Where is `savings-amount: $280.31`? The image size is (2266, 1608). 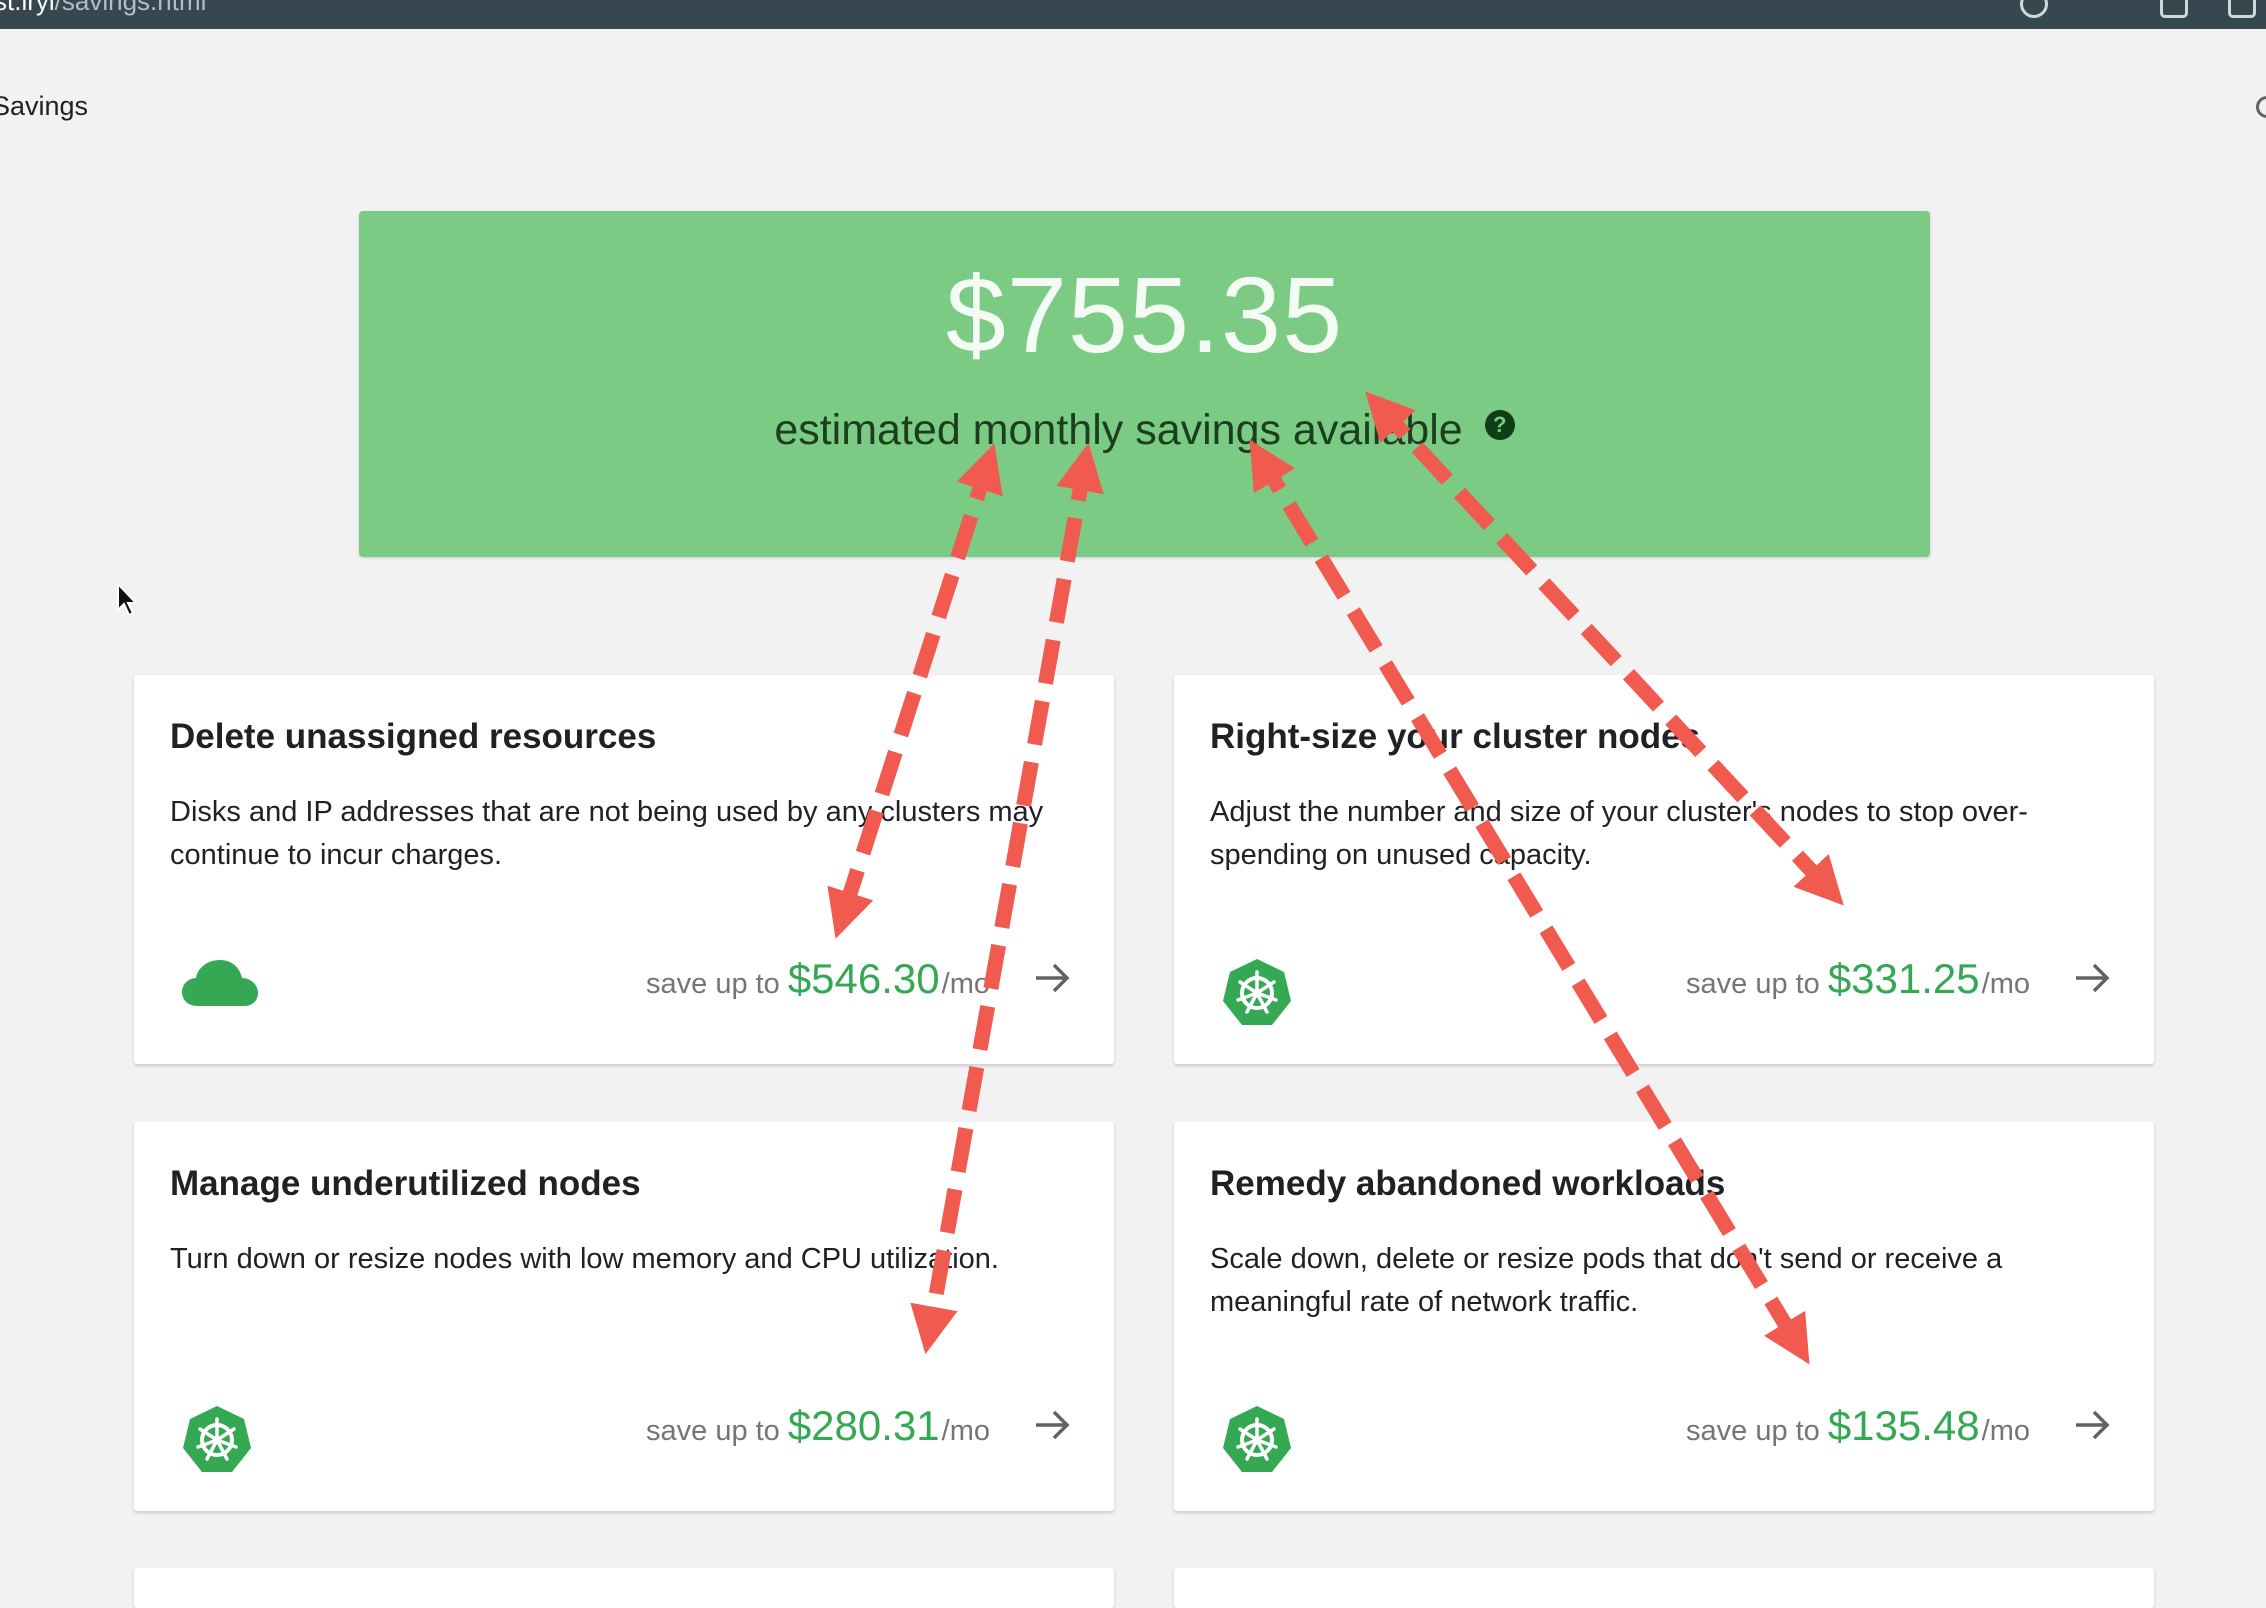 savings-amount: $280.31 is located at coordinates (863, 1425).